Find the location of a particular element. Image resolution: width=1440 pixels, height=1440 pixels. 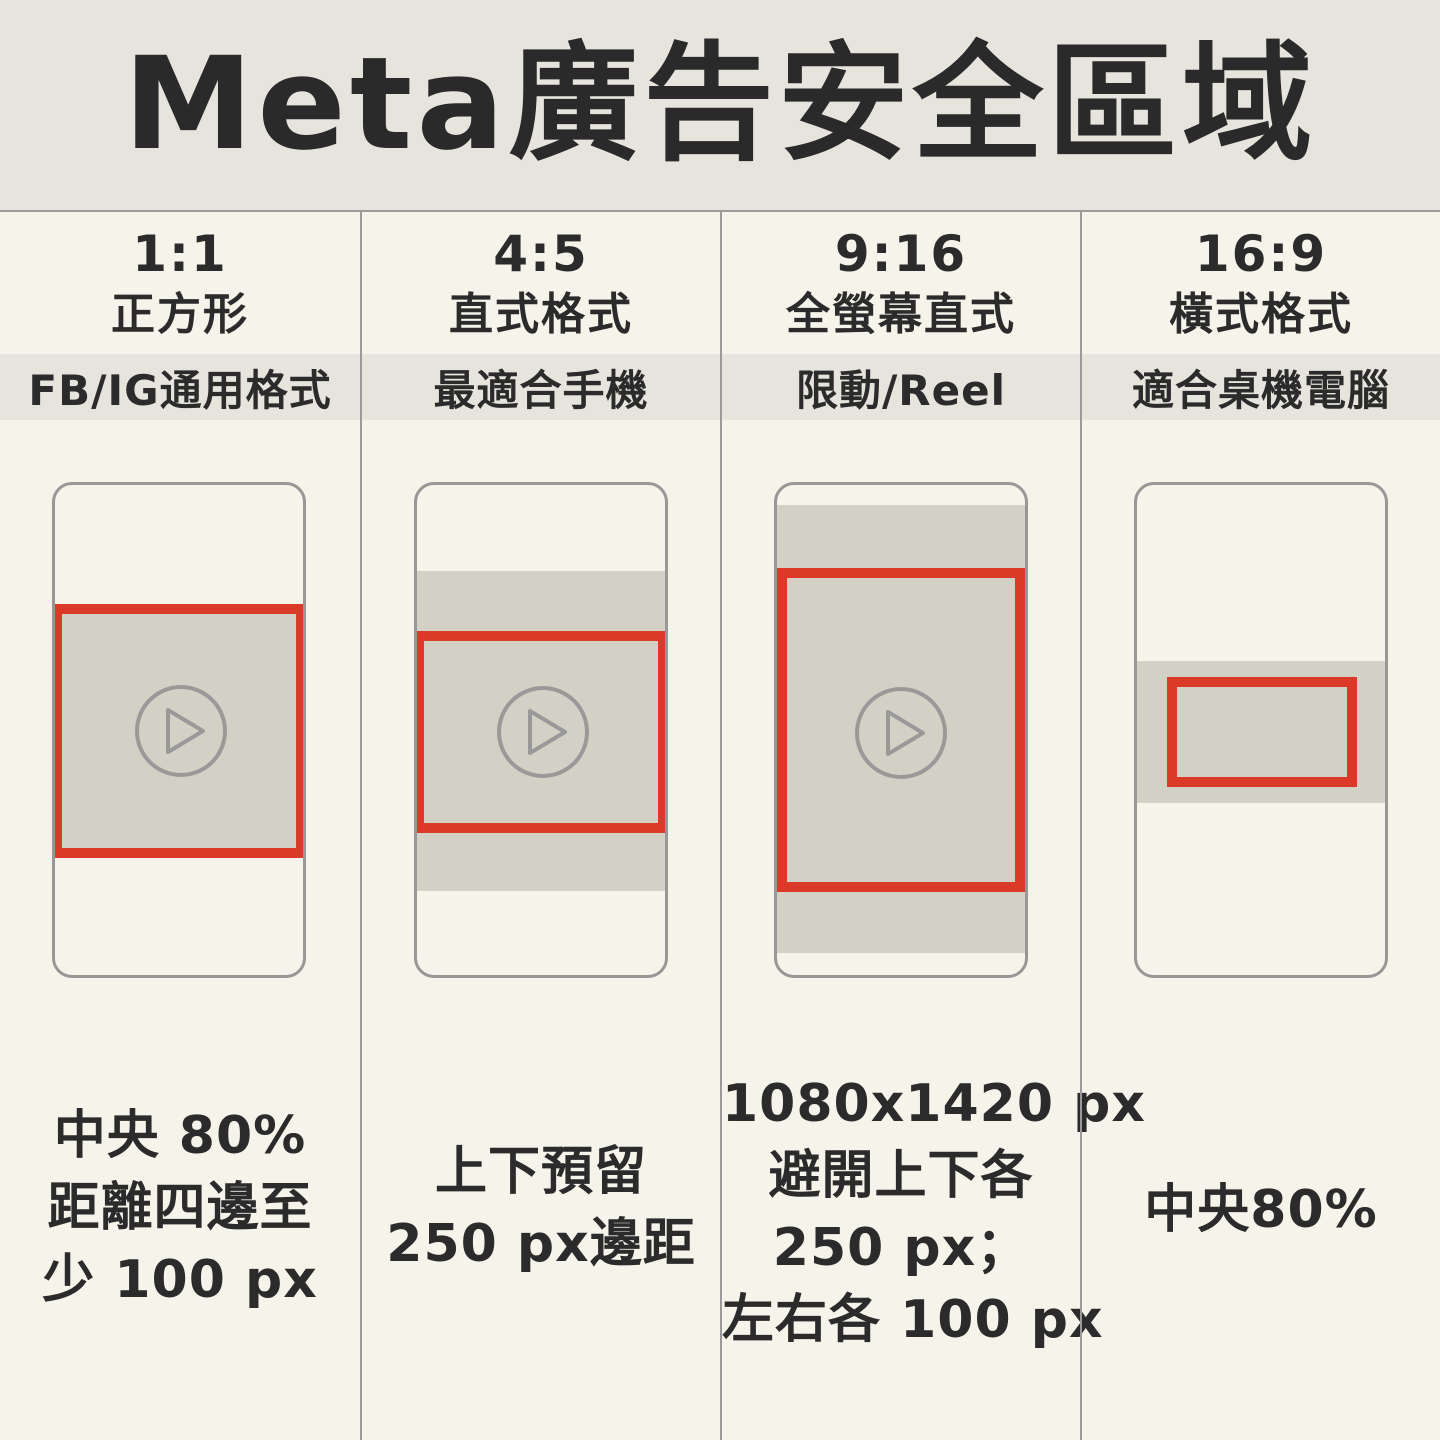

note-line: 左右各 100 px is located at coordinates (913, 1320).